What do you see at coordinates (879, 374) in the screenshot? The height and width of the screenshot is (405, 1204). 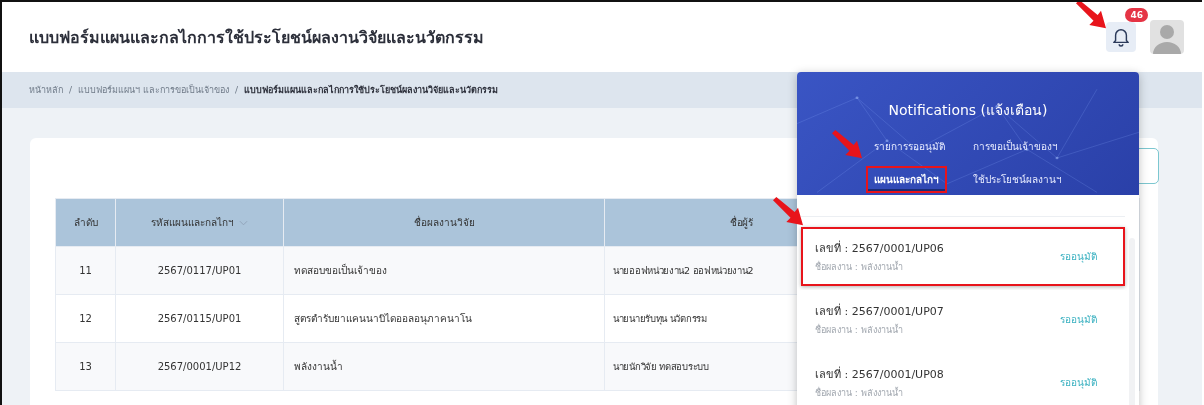 I see `notification-number: เลขที่ : 2567/0001/UP08` at bounding box center [879, 374].